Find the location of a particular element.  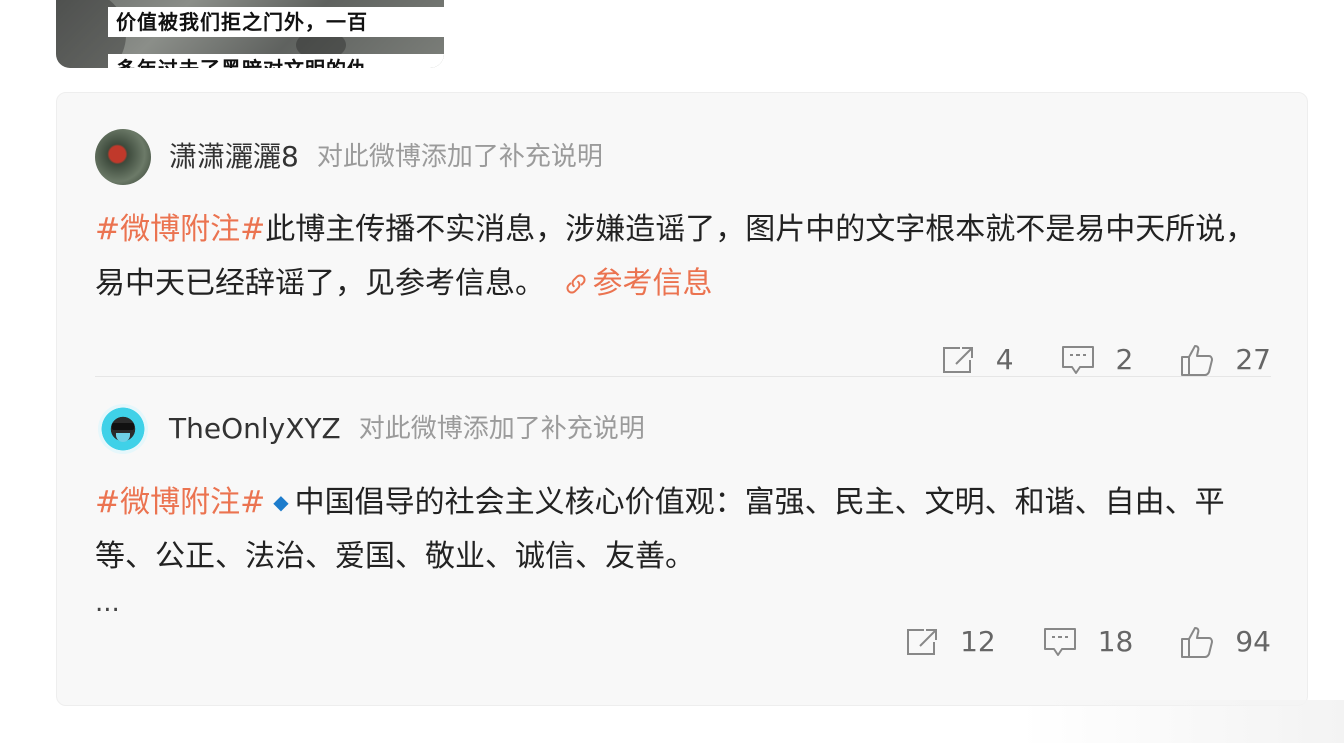

note-stats: 12 18 94 is located at coordinates (1064, 642).